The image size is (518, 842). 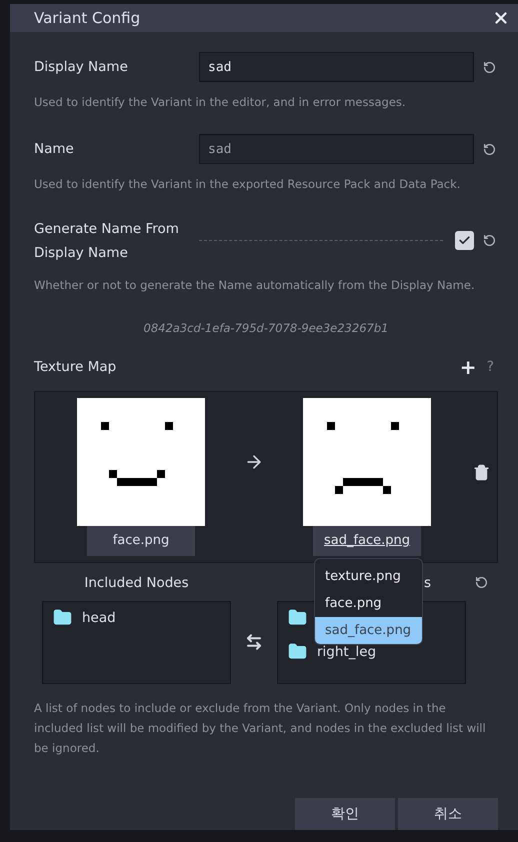 What do you see at coordinates (481, 472) in the screenshot?
I see `delete-button` at bounding box center [481, 472].